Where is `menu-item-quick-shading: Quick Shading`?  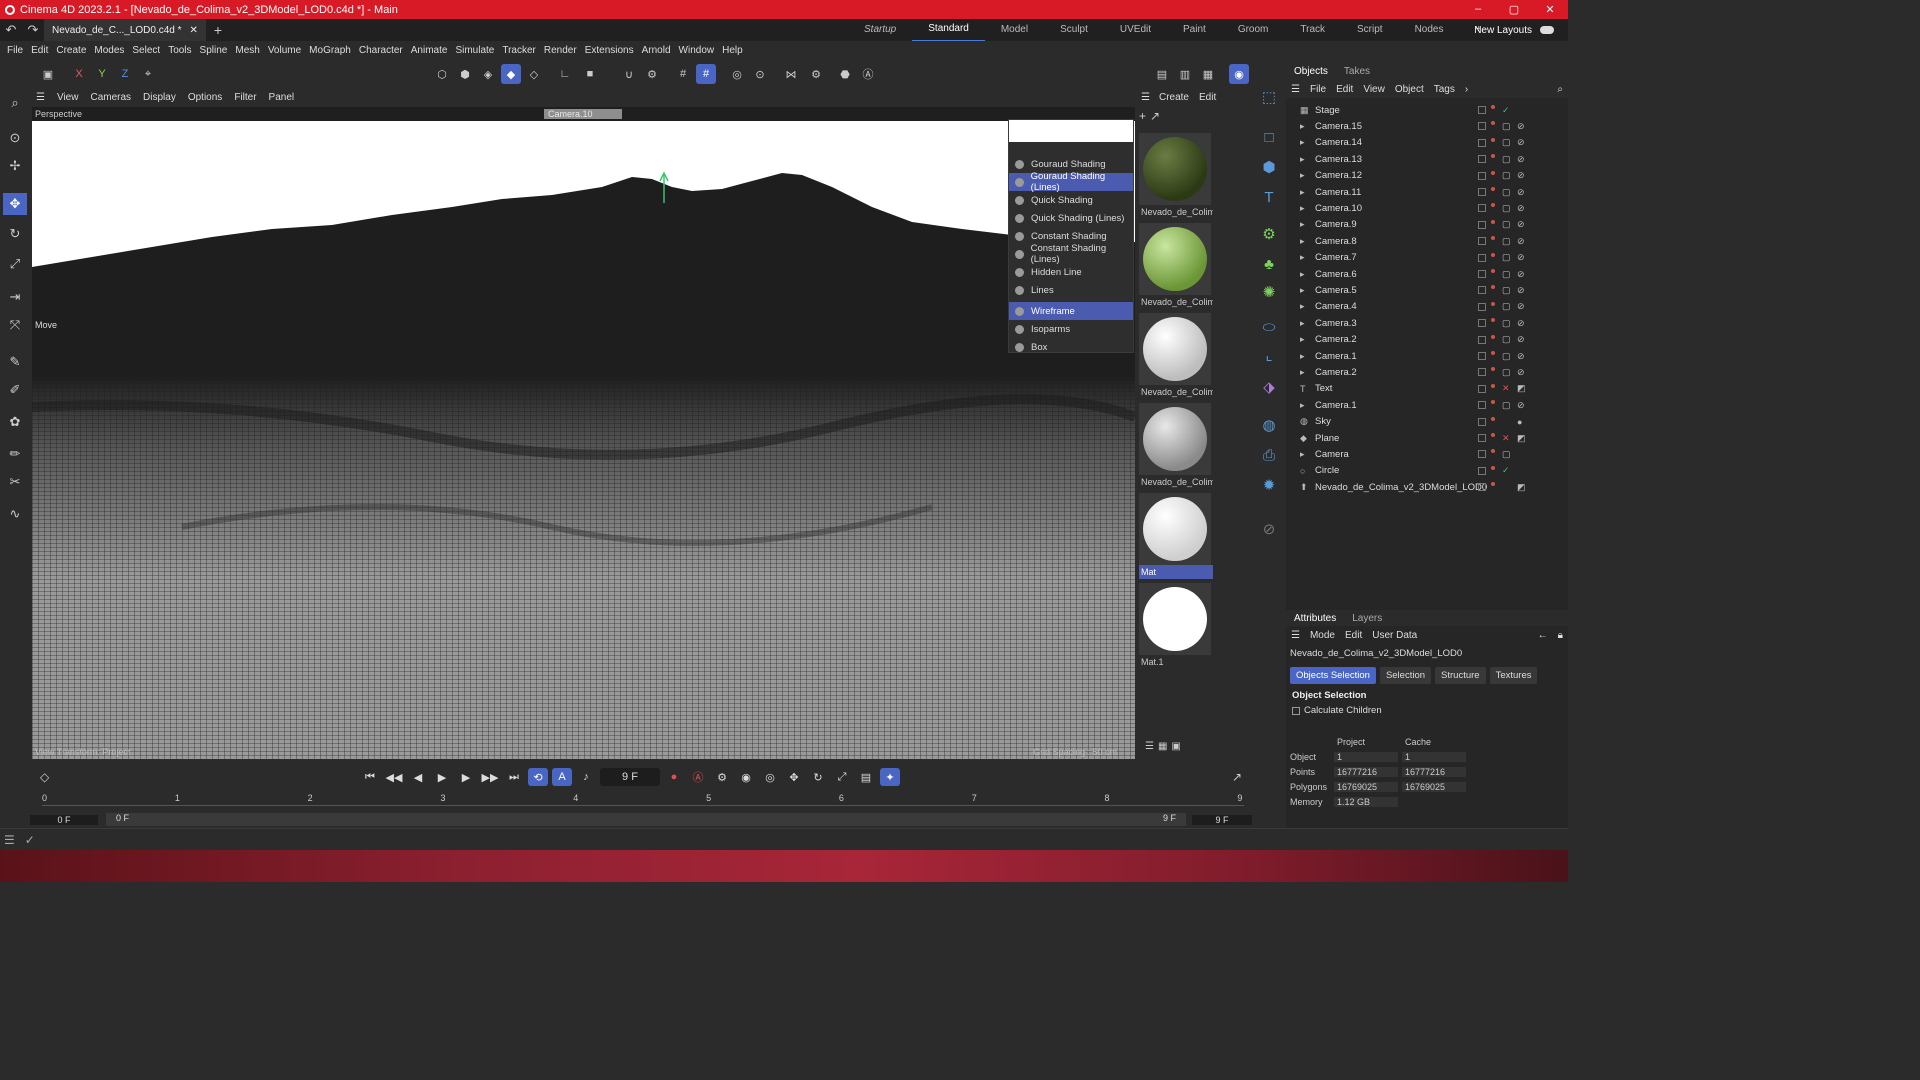 menu-item-quick-shading: Quick Shading is located at coordinates (1071, 200).